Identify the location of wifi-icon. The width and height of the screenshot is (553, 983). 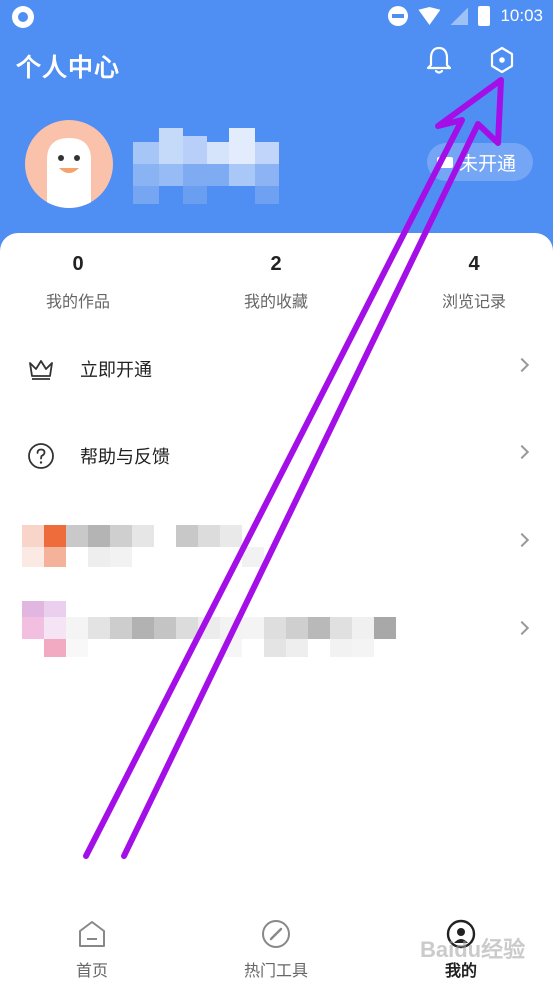
(429, 16).